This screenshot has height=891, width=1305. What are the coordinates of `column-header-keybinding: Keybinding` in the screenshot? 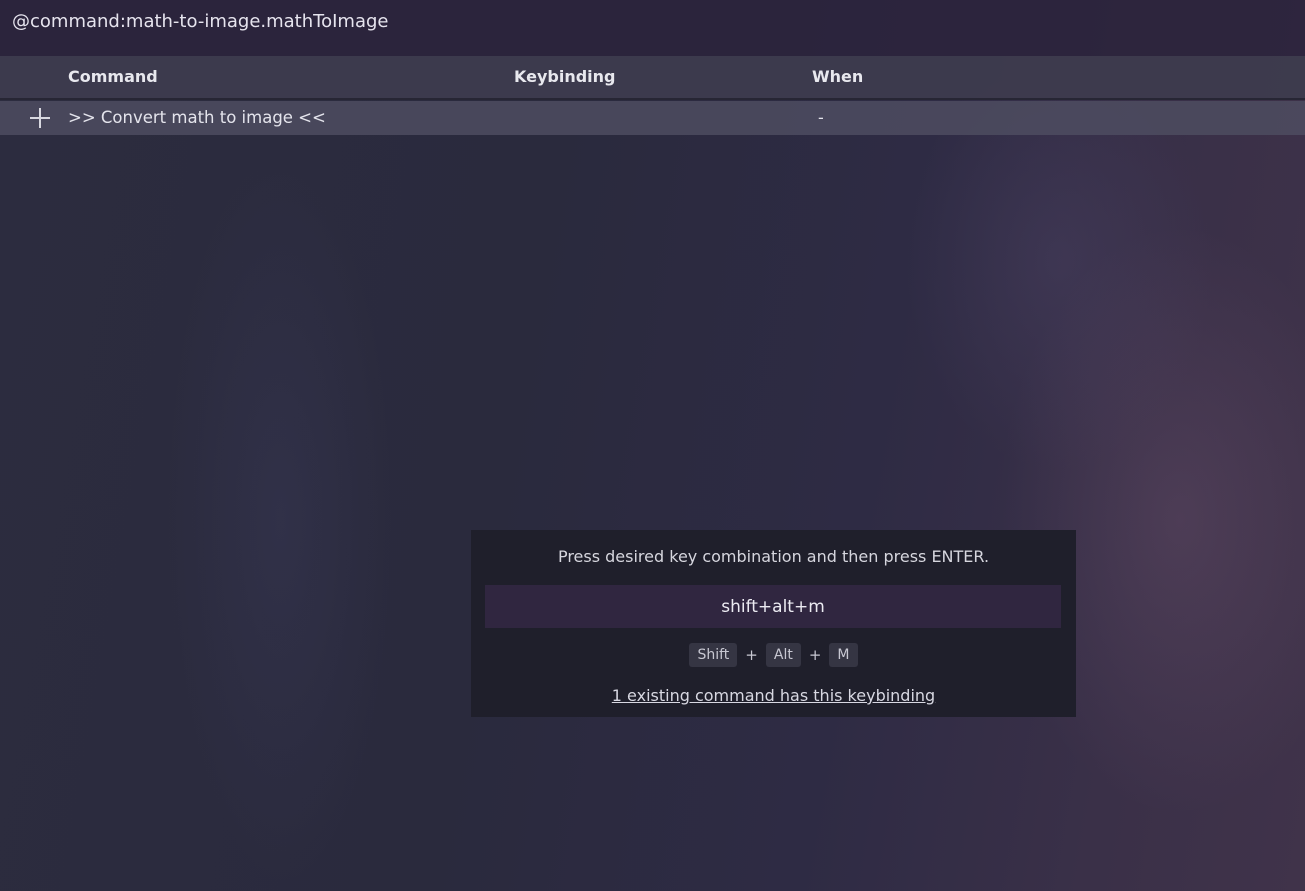 It's located at (565, 76).